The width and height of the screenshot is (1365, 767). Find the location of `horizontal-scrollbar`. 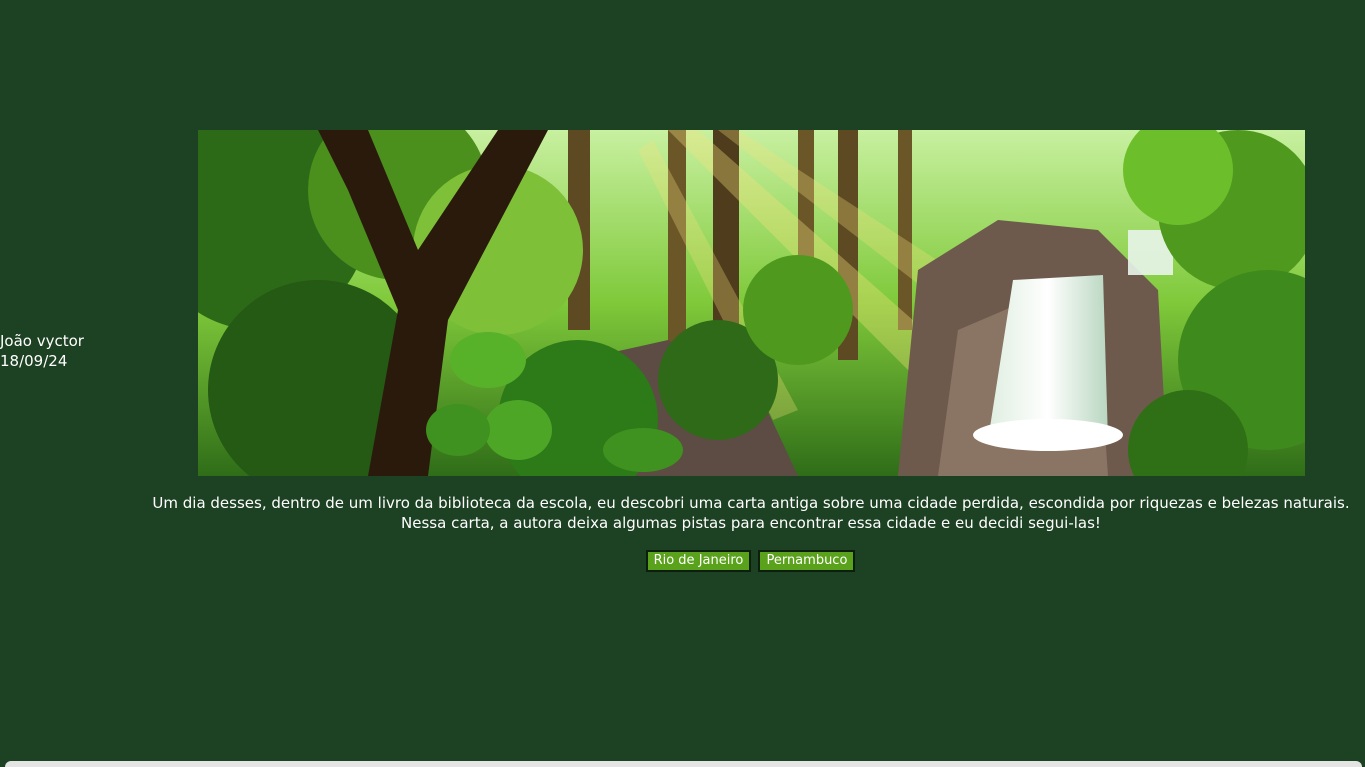

horizontal-scrollbar is located at coordinates (683, 764).